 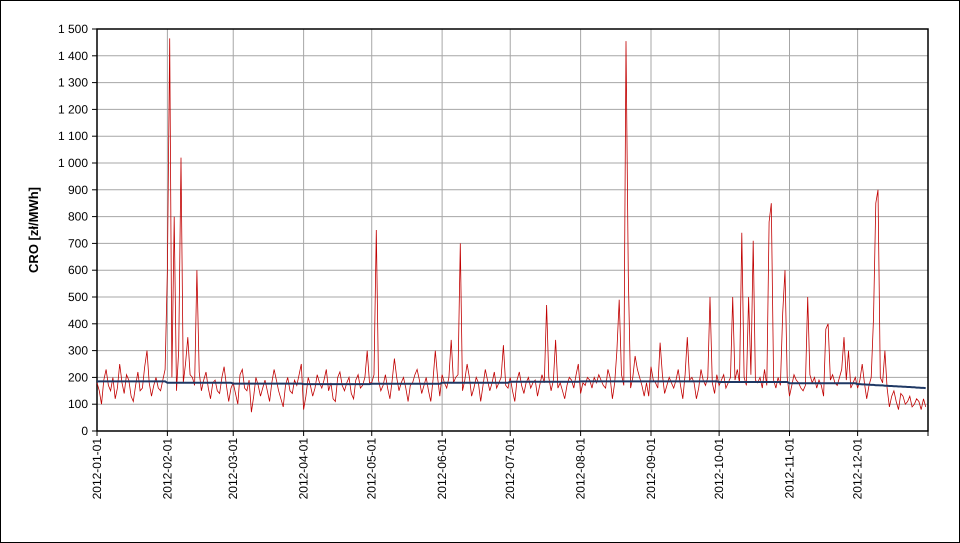 I want to click on y-tick-label: 1 200, so click(x=73, y=109).